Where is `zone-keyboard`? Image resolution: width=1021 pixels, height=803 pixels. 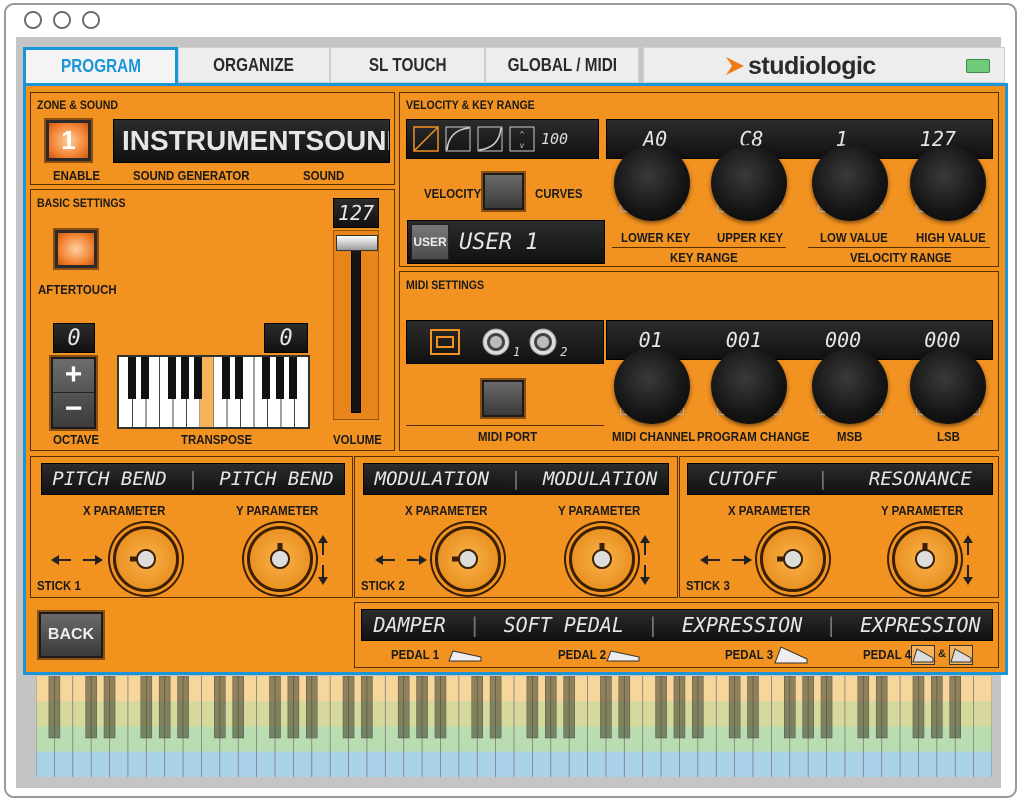
zone-keyboard is located at coordinates (514, 726).